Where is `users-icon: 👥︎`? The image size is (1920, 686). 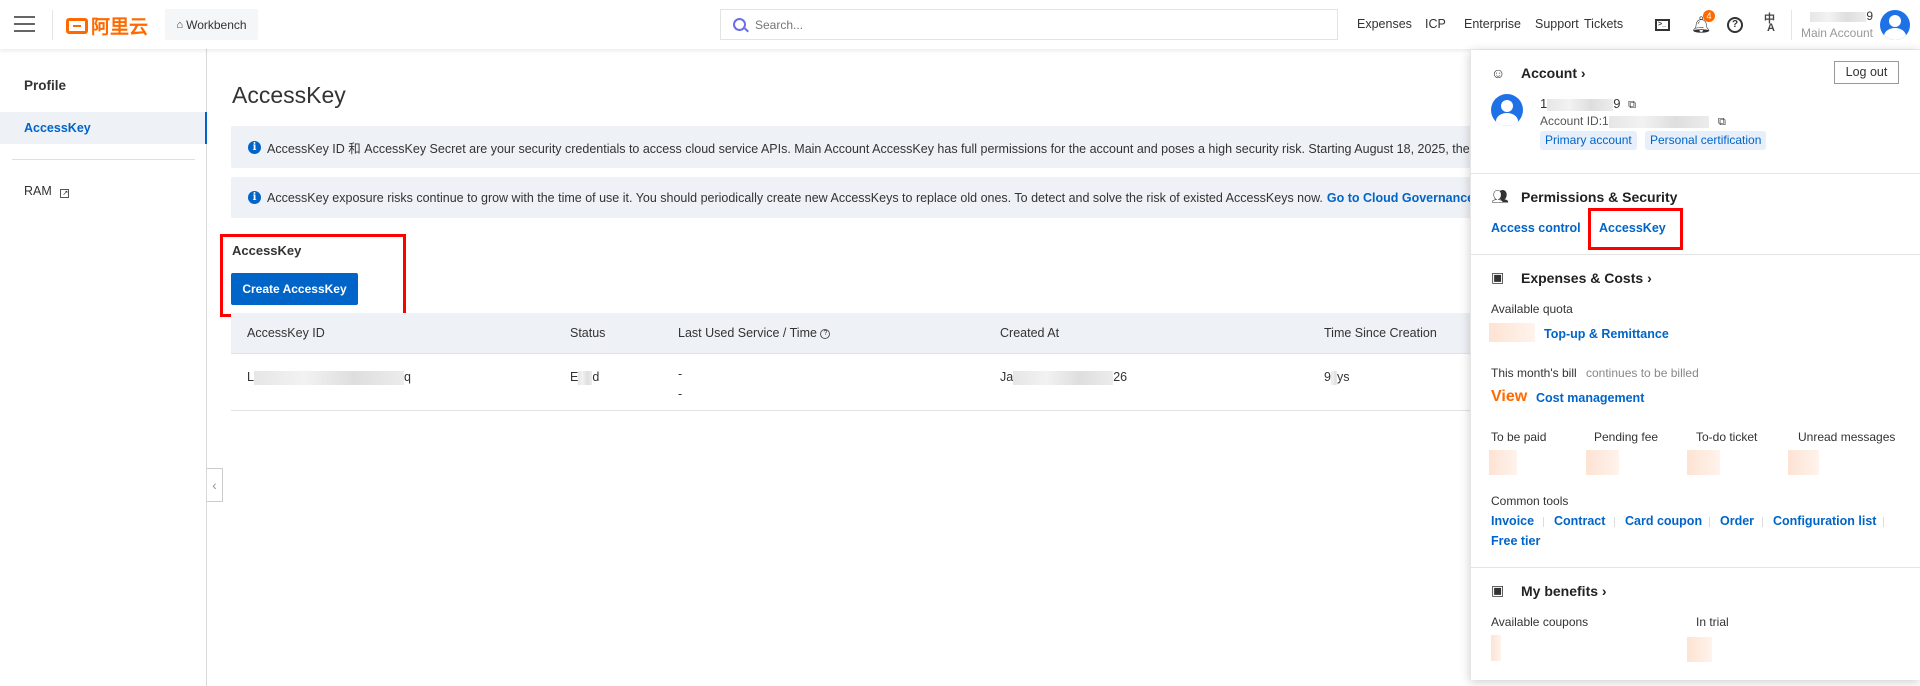
users-icon: 👥︎ is located at coordinates (1500, 196).